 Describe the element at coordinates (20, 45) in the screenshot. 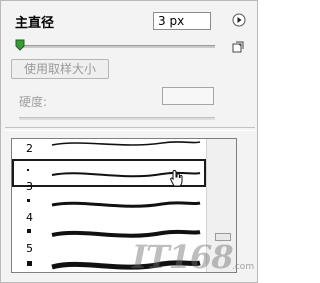

I see `diameter-slider-thumb` at that location.